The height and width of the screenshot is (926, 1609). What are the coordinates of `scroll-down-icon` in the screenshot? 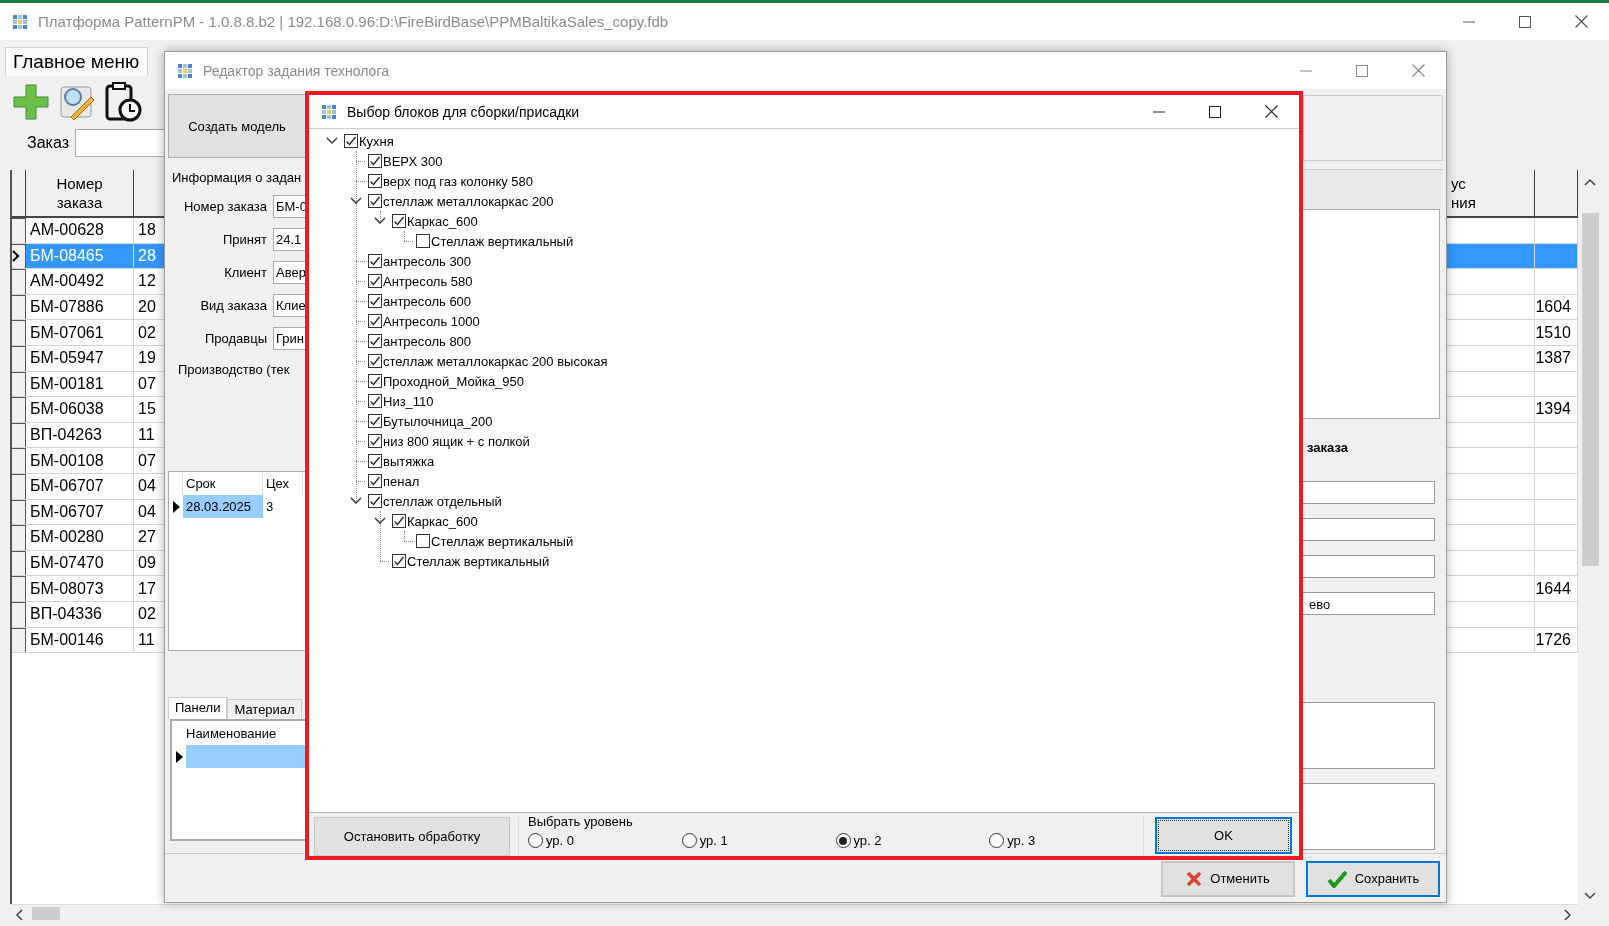 It's located at (1590, 896).